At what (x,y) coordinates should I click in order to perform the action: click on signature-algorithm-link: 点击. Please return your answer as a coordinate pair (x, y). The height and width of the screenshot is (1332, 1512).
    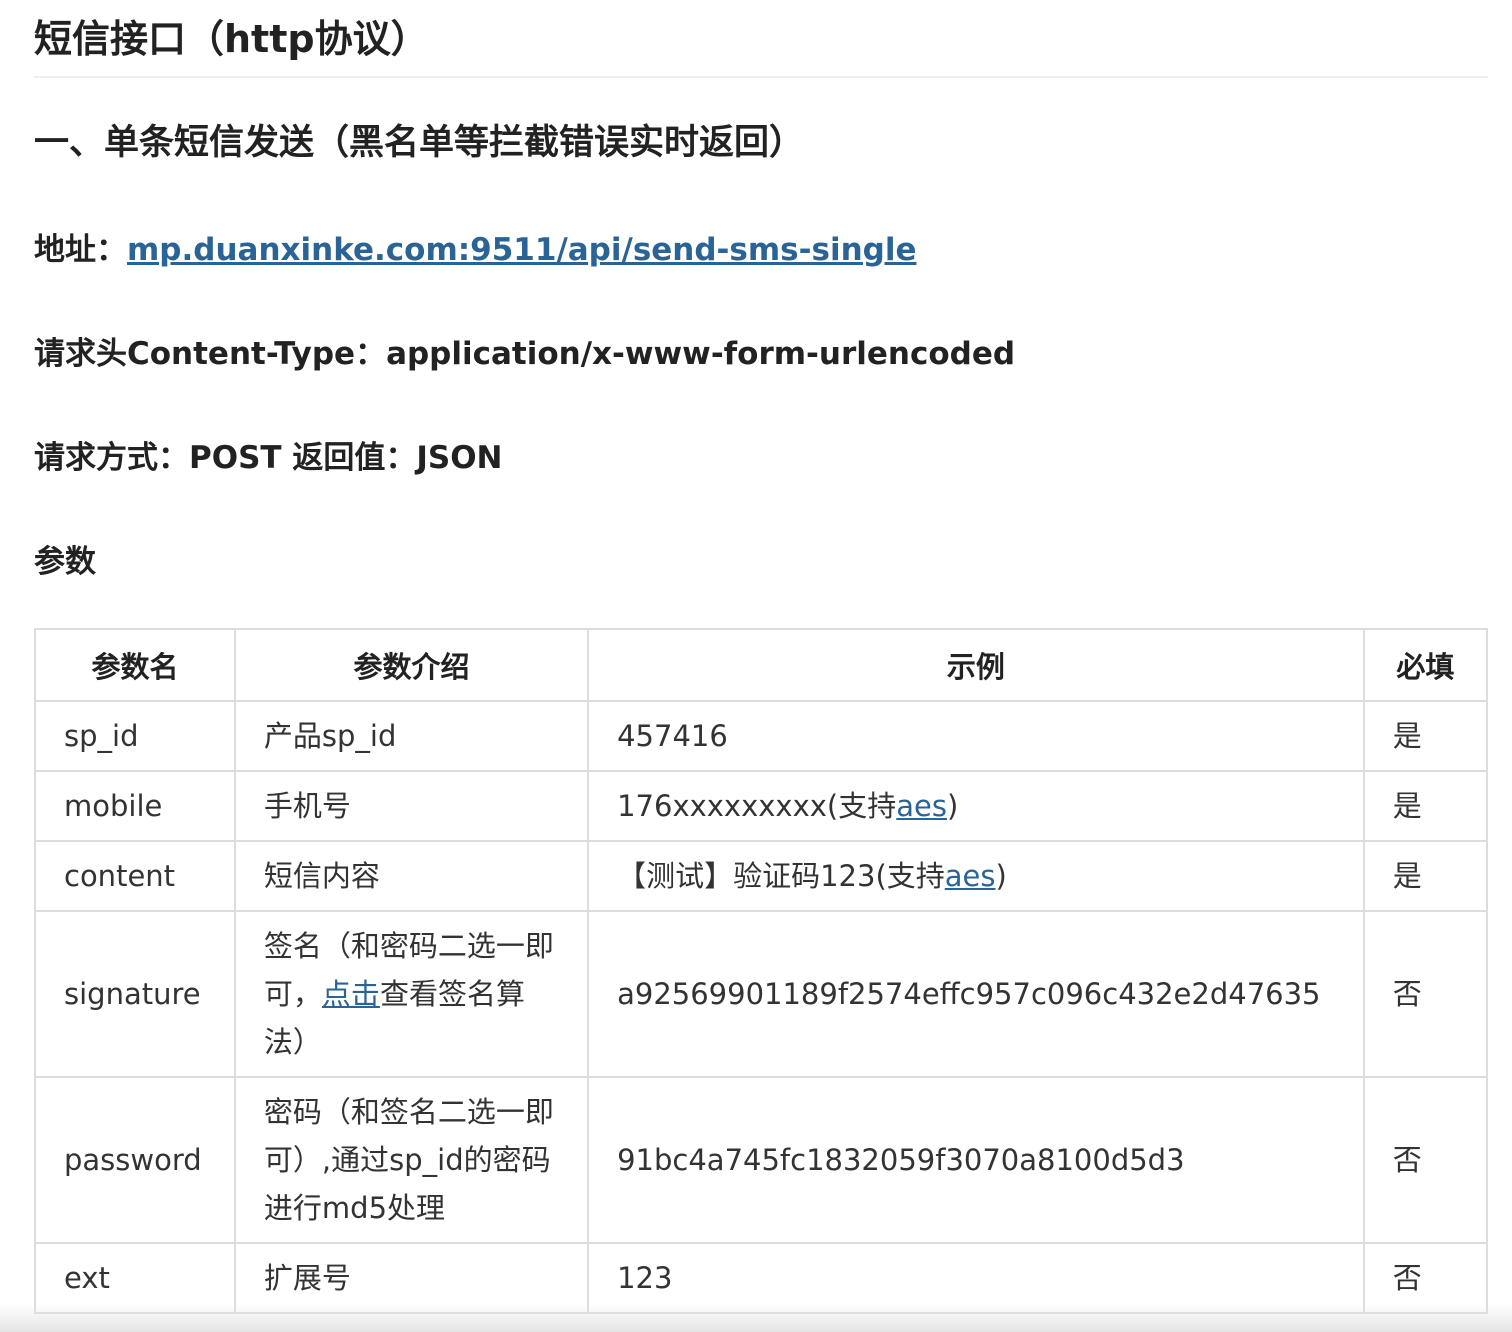
    Looking at the image, I should click on (351, 994).